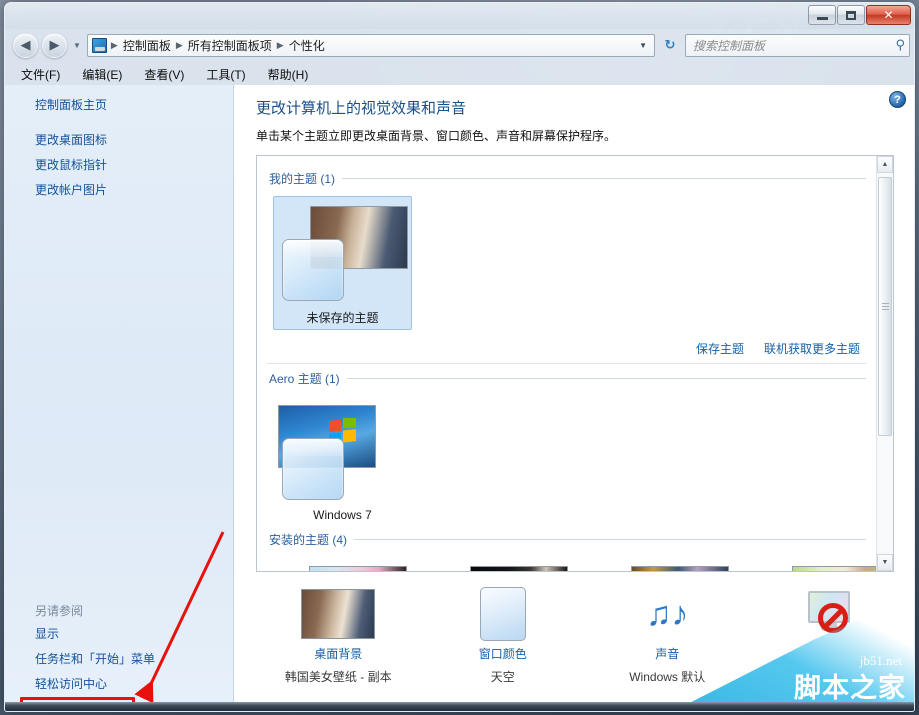  Describe the element at coordinates (119, 140) in the screenshot. I see `sidebar-item-change-desktop-icons: 更改桌面图标` at that location.